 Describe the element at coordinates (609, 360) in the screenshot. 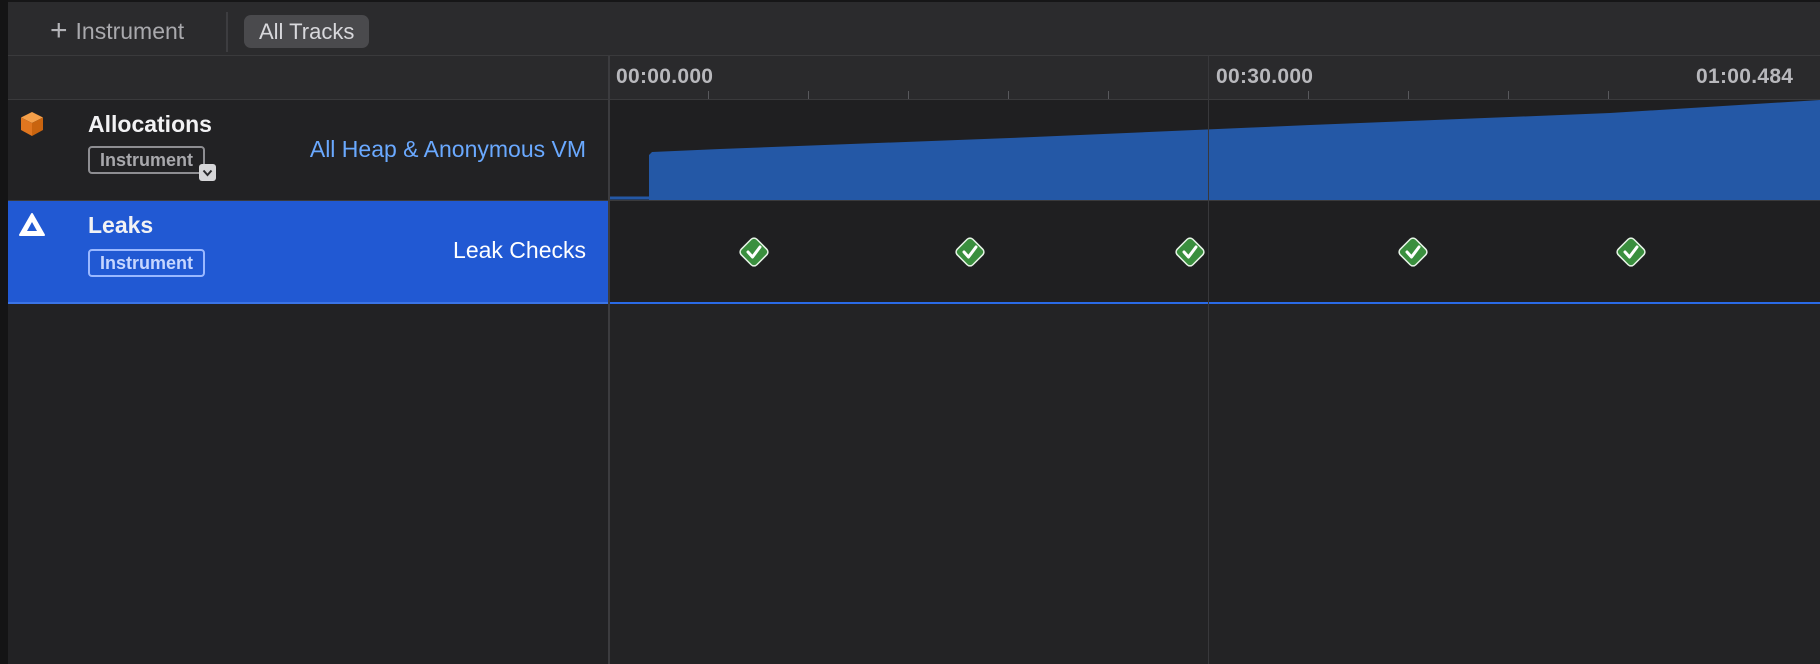

I see `track-header-separator` at that location.